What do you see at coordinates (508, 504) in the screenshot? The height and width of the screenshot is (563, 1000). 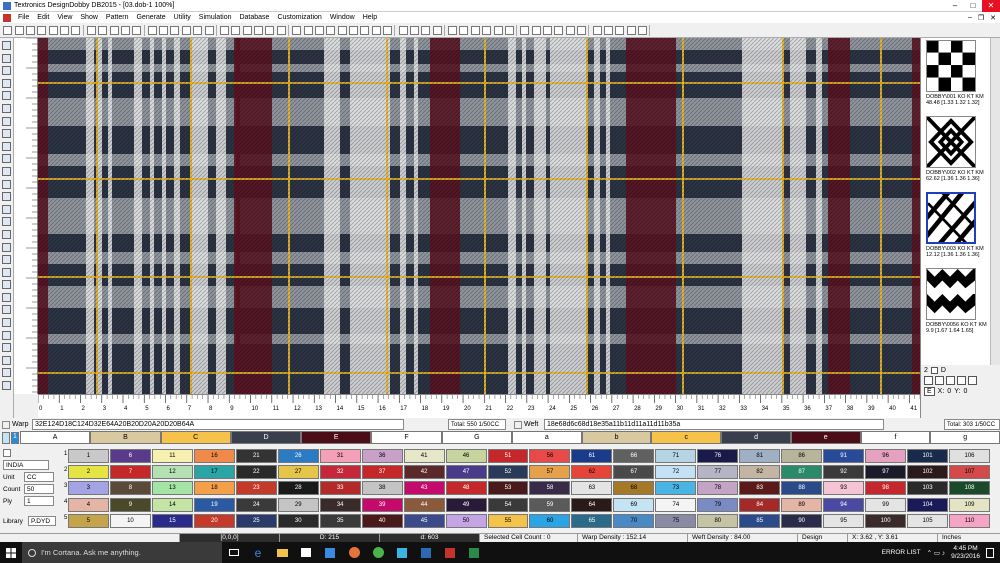 I see `color-cell: 54` at bounding box center [508, 504].